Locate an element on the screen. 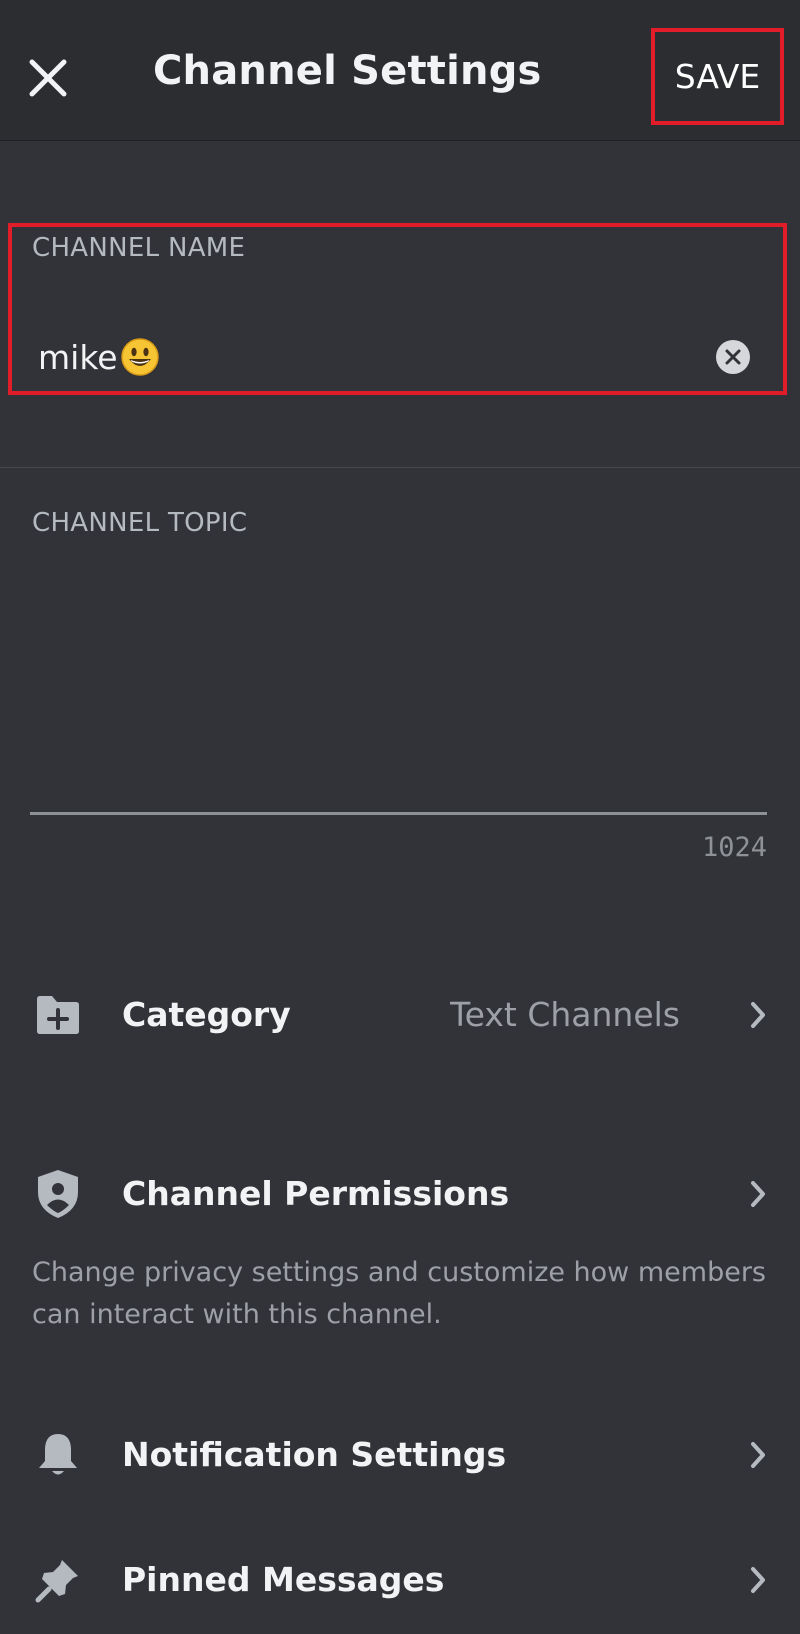  bell-icon is located at coordinates (58, 1455).